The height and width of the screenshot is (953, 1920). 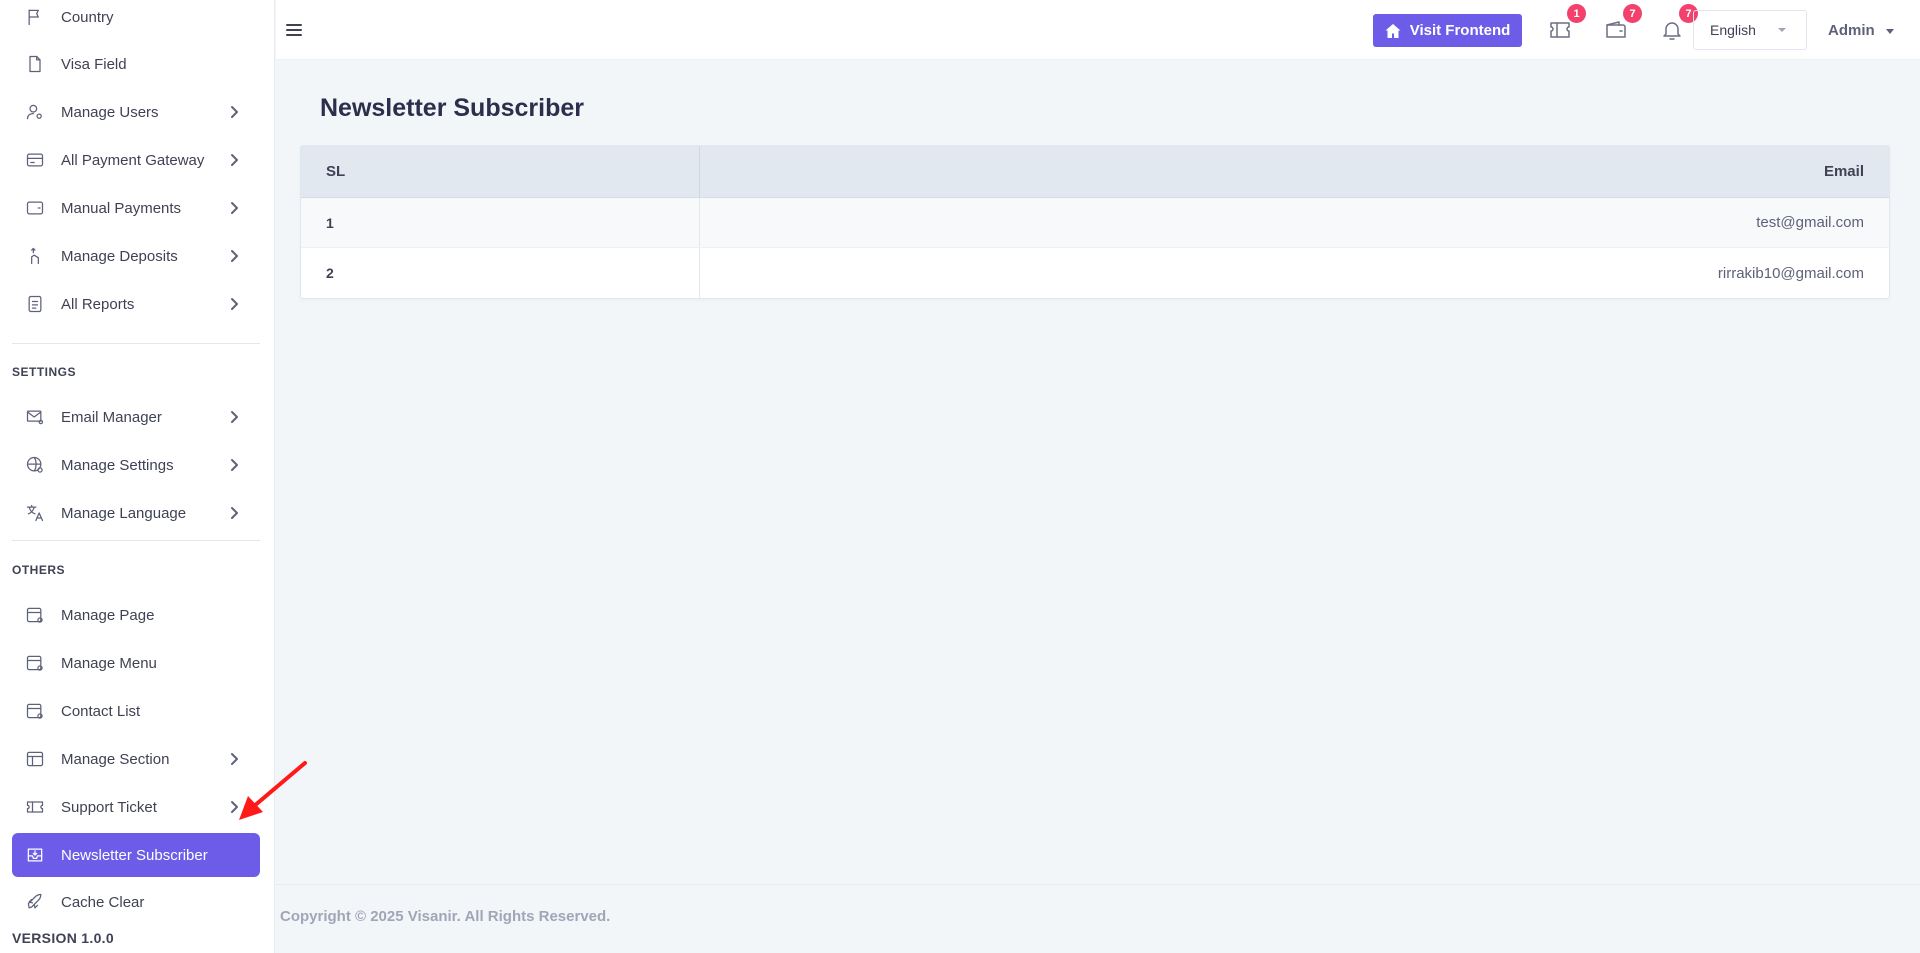 I want to click on home-icon, so click(x=1393, y=30).